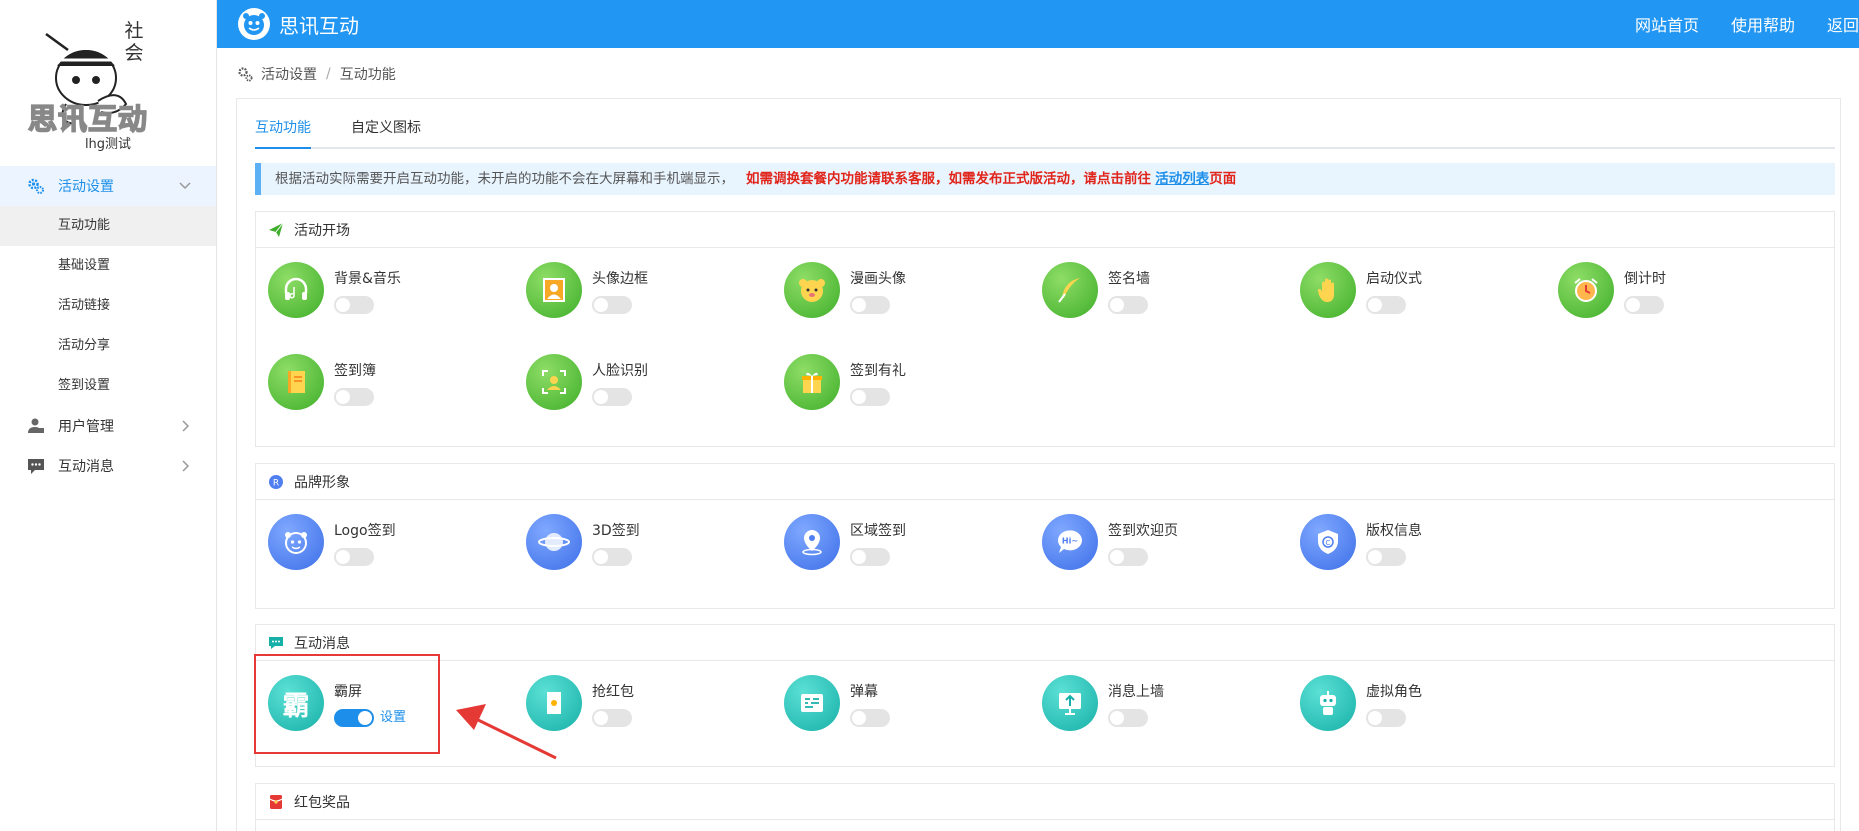 This screenshot has width=1859, height=831. What do you see at coordinates (322, 230) in the screenshot?
I see `section-title: 活动开场` at bounding box center [322, 230].